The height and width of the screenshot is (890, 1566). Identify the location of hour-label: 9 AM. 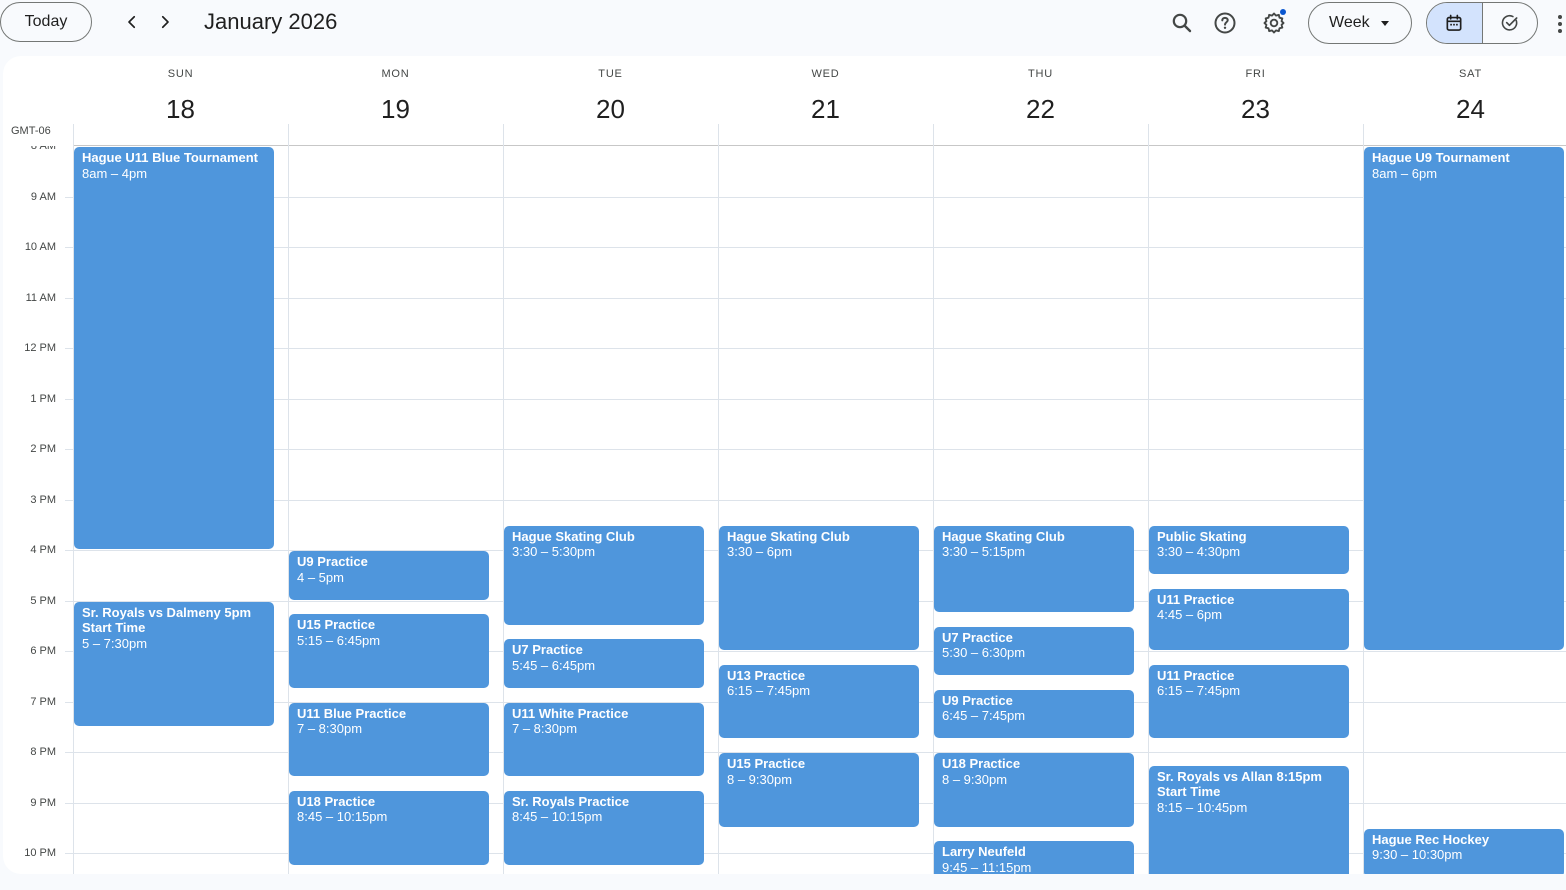
(43, 196).